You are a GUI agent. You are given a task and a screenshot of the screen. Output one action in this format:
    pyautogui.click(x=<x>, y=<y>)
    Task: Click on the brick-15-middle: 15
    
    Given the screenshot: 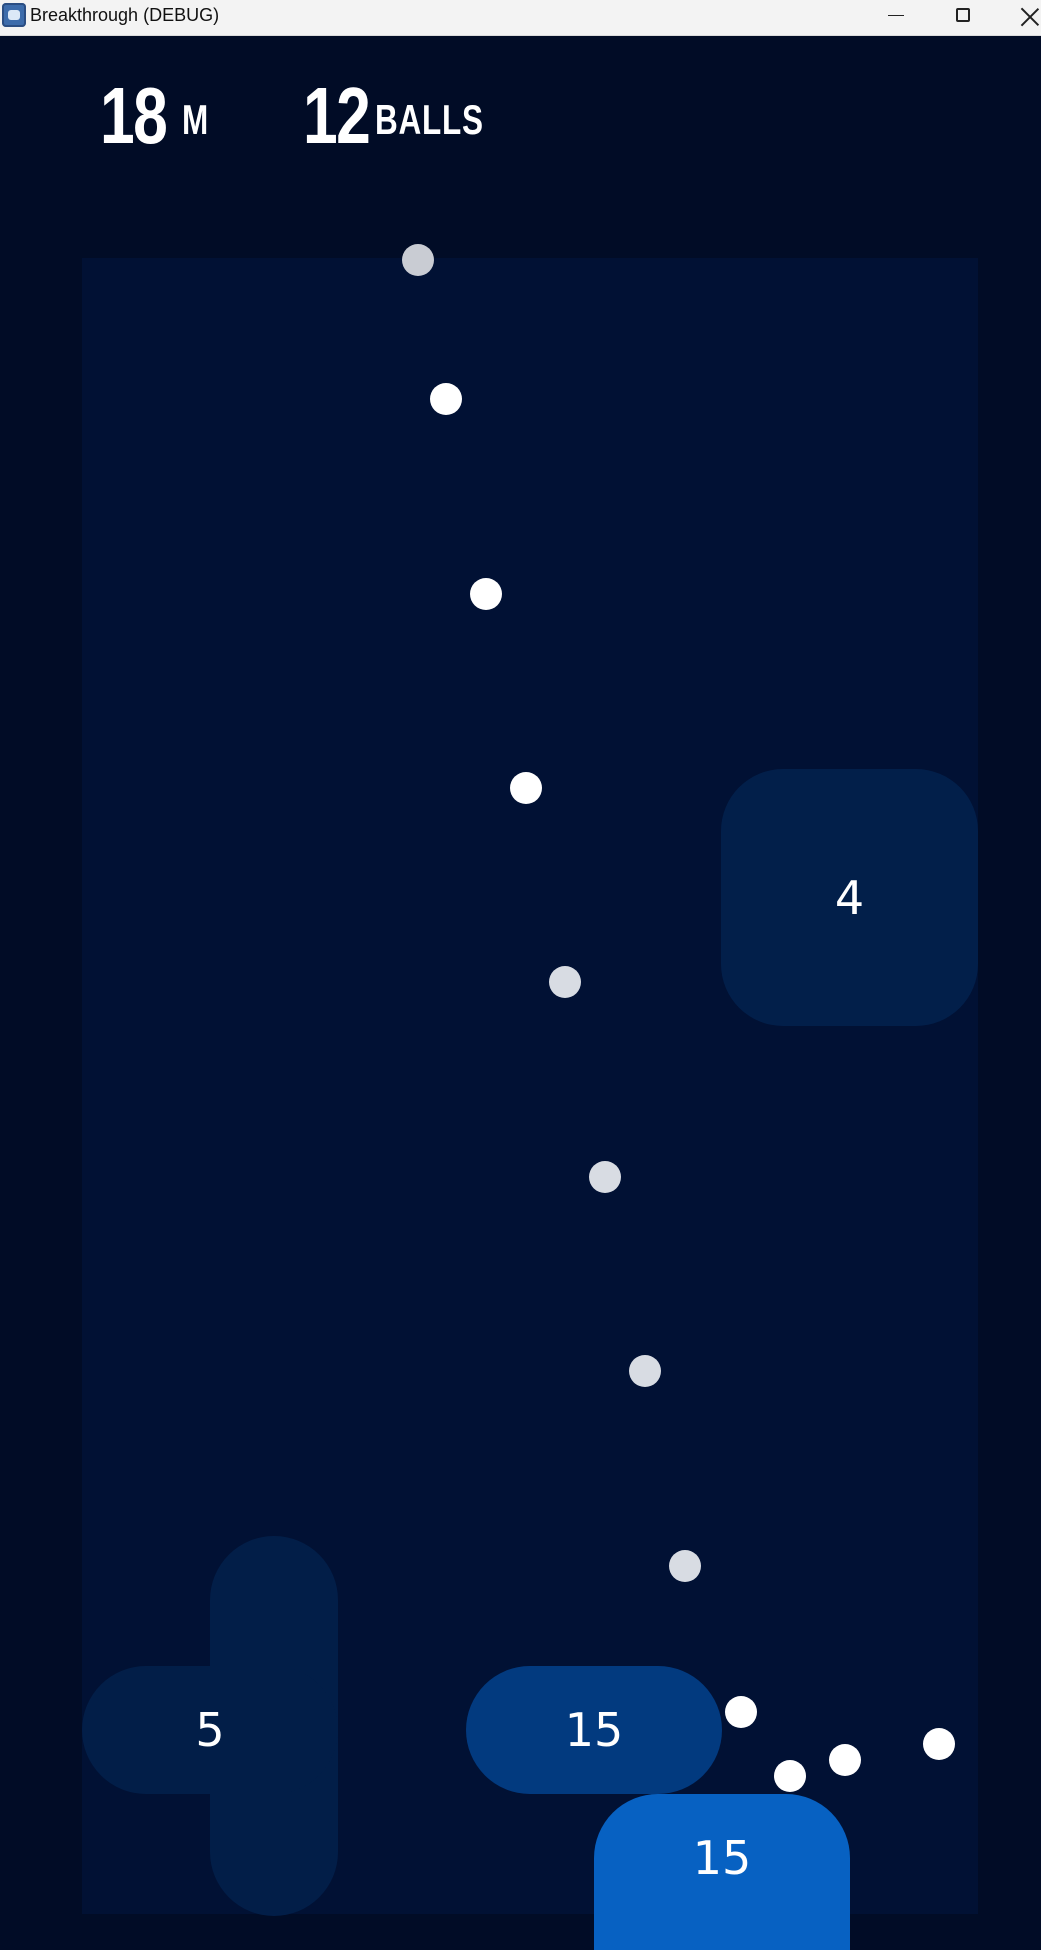 What is the action you would take?
    pyautogui.click(x=594, y=1730)
    